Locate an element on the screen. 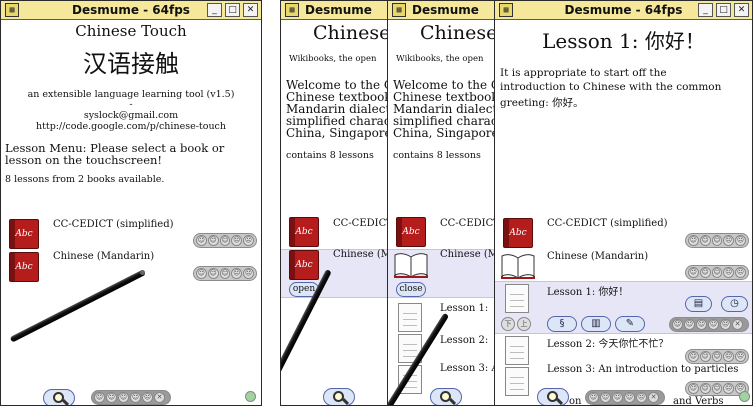 Image resolution: width=753 pixels, height=406 pixels. back-icon: 下 is located at coordinates (508, 324).